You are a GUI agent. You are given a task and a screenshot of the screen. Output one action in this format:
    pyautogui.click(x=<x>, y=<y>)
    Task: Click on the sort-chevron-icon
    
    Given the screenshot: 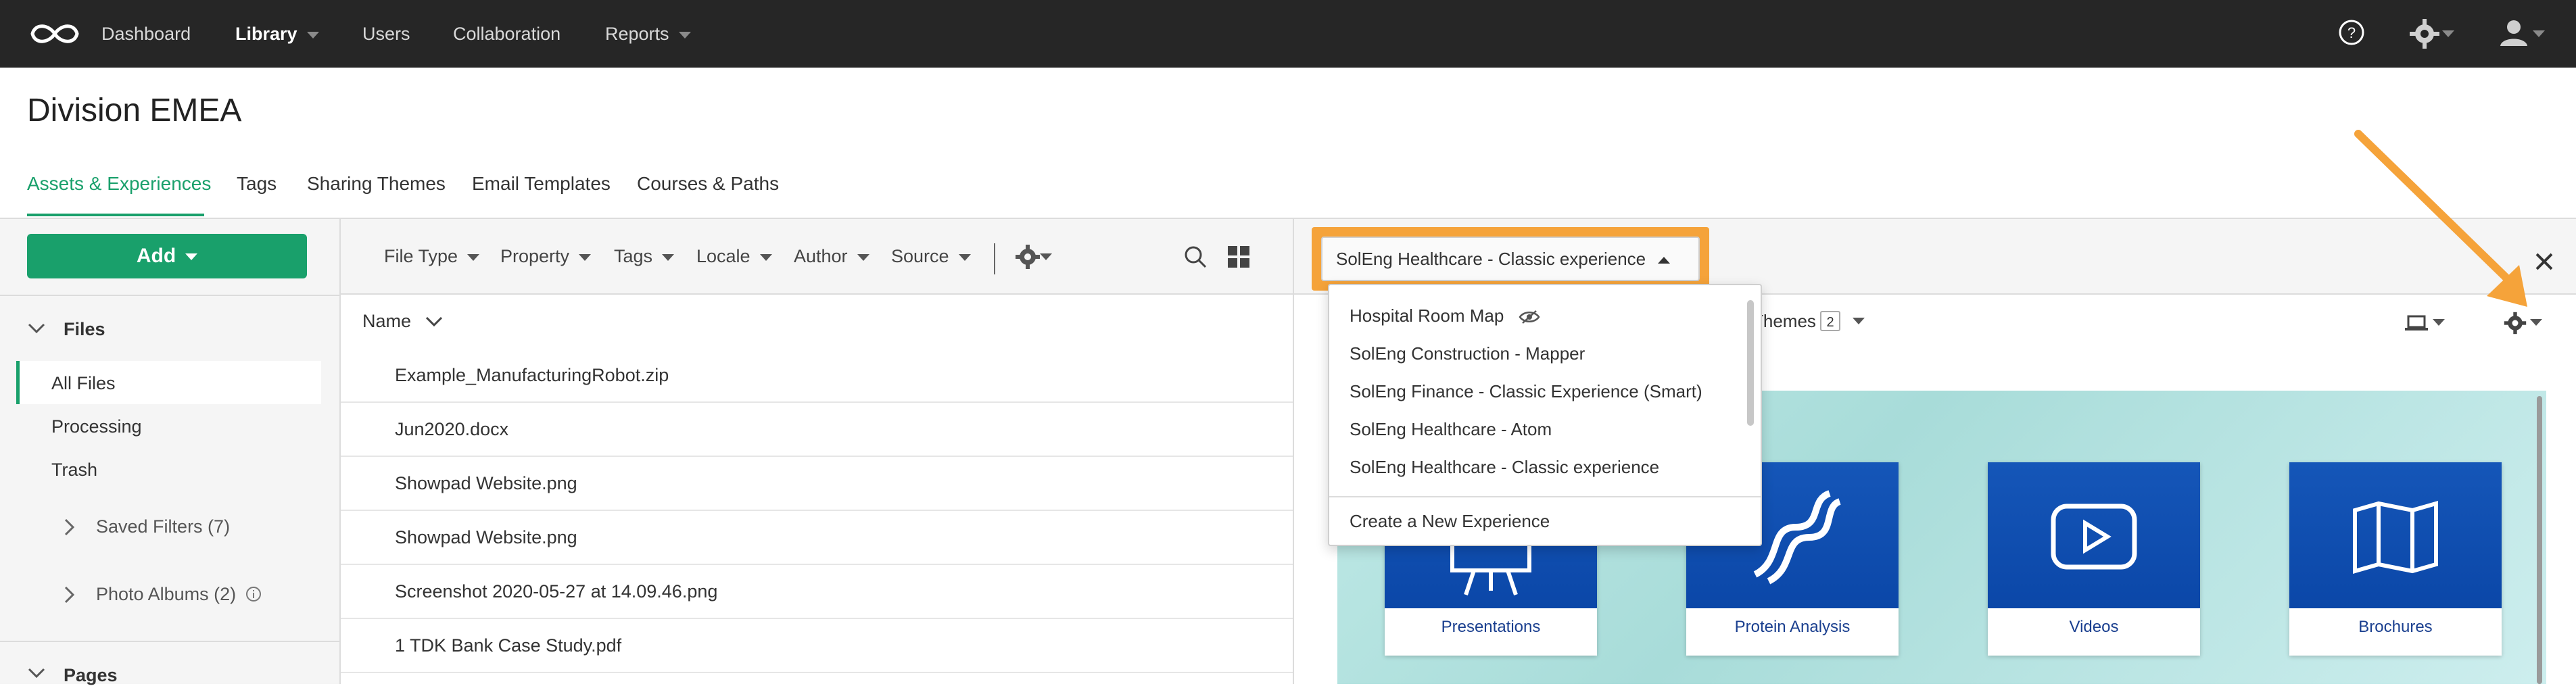 What is the action you would take?
    pyautogui.click(x=434, y=321)
    